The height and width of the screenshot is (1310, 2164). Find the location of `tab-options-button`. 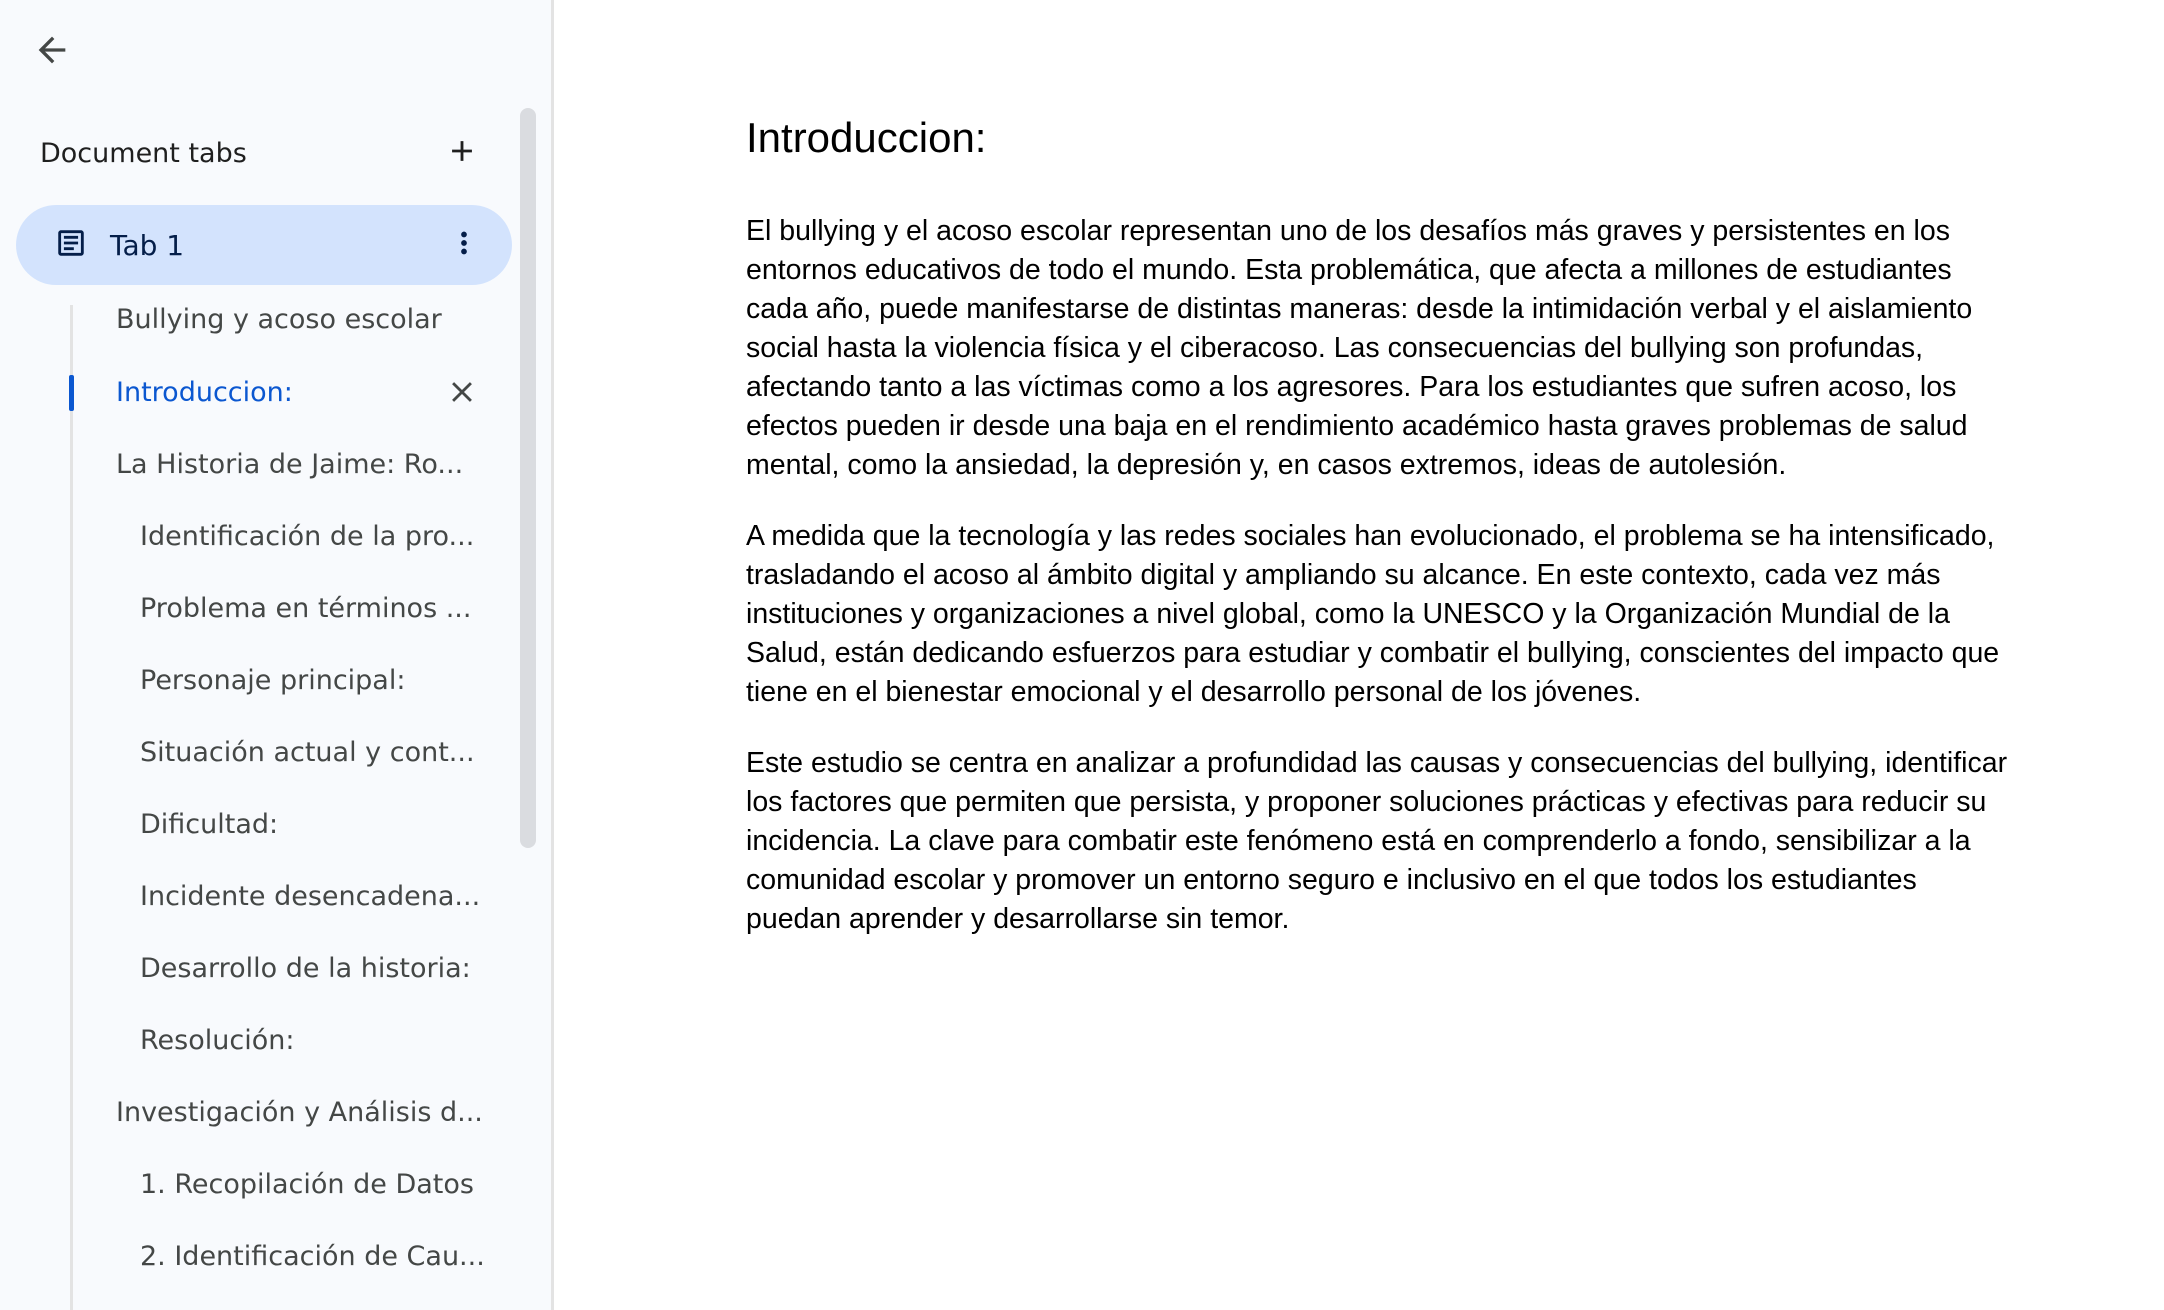

tab-options-button is located at coordinates (464, 245).